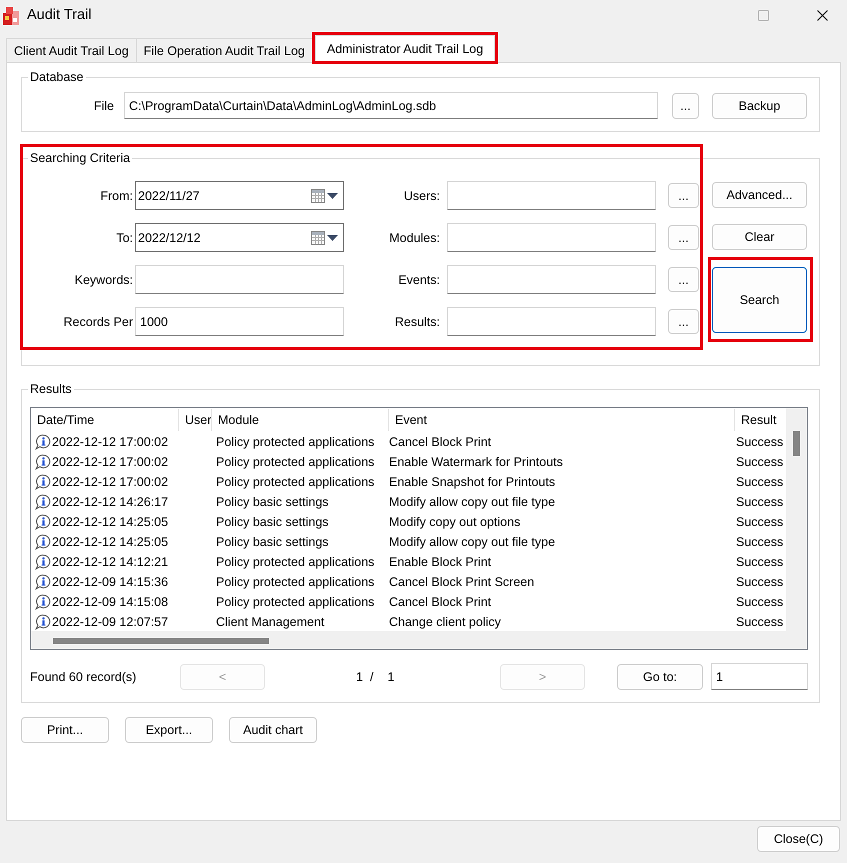 This screenshot has height=863, width=847. Describe the element at coordinates (660, 677) in the screenshot. I see `go-to-button: Go to:` at that location.